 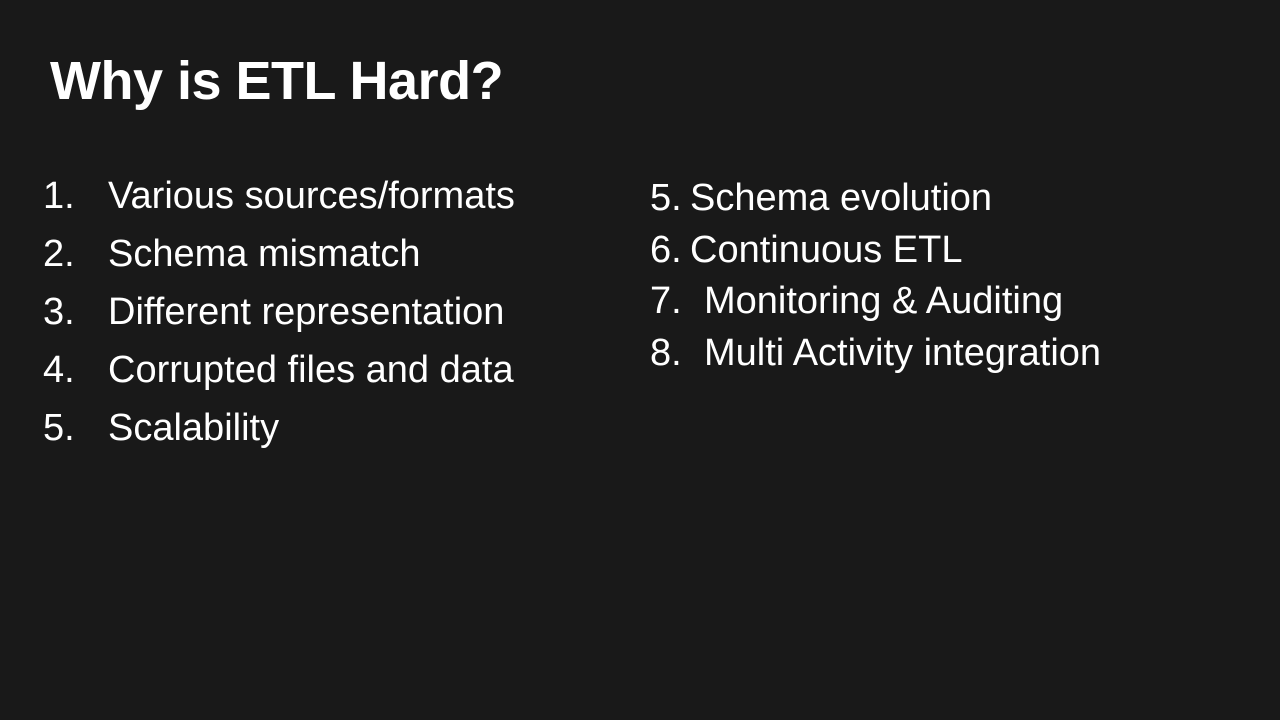 I want to click on list-item-text: Different representation, so click(x=306, y=312).